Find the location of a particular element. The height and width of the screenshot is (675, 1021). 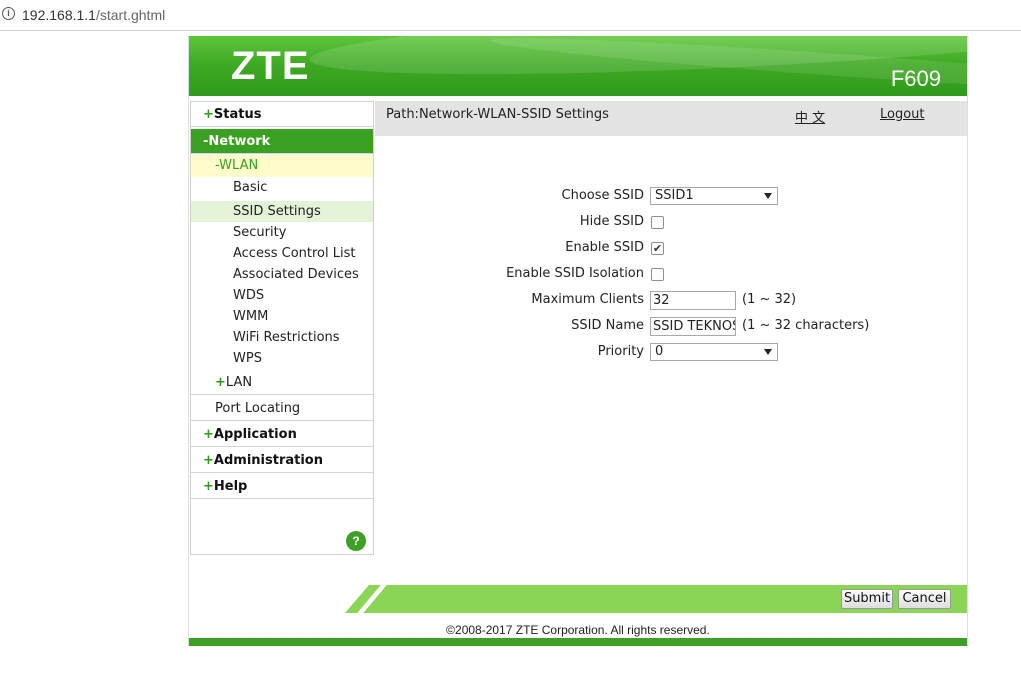

choose-ssid-value: SSID1 is located at coordinates (674, 195).